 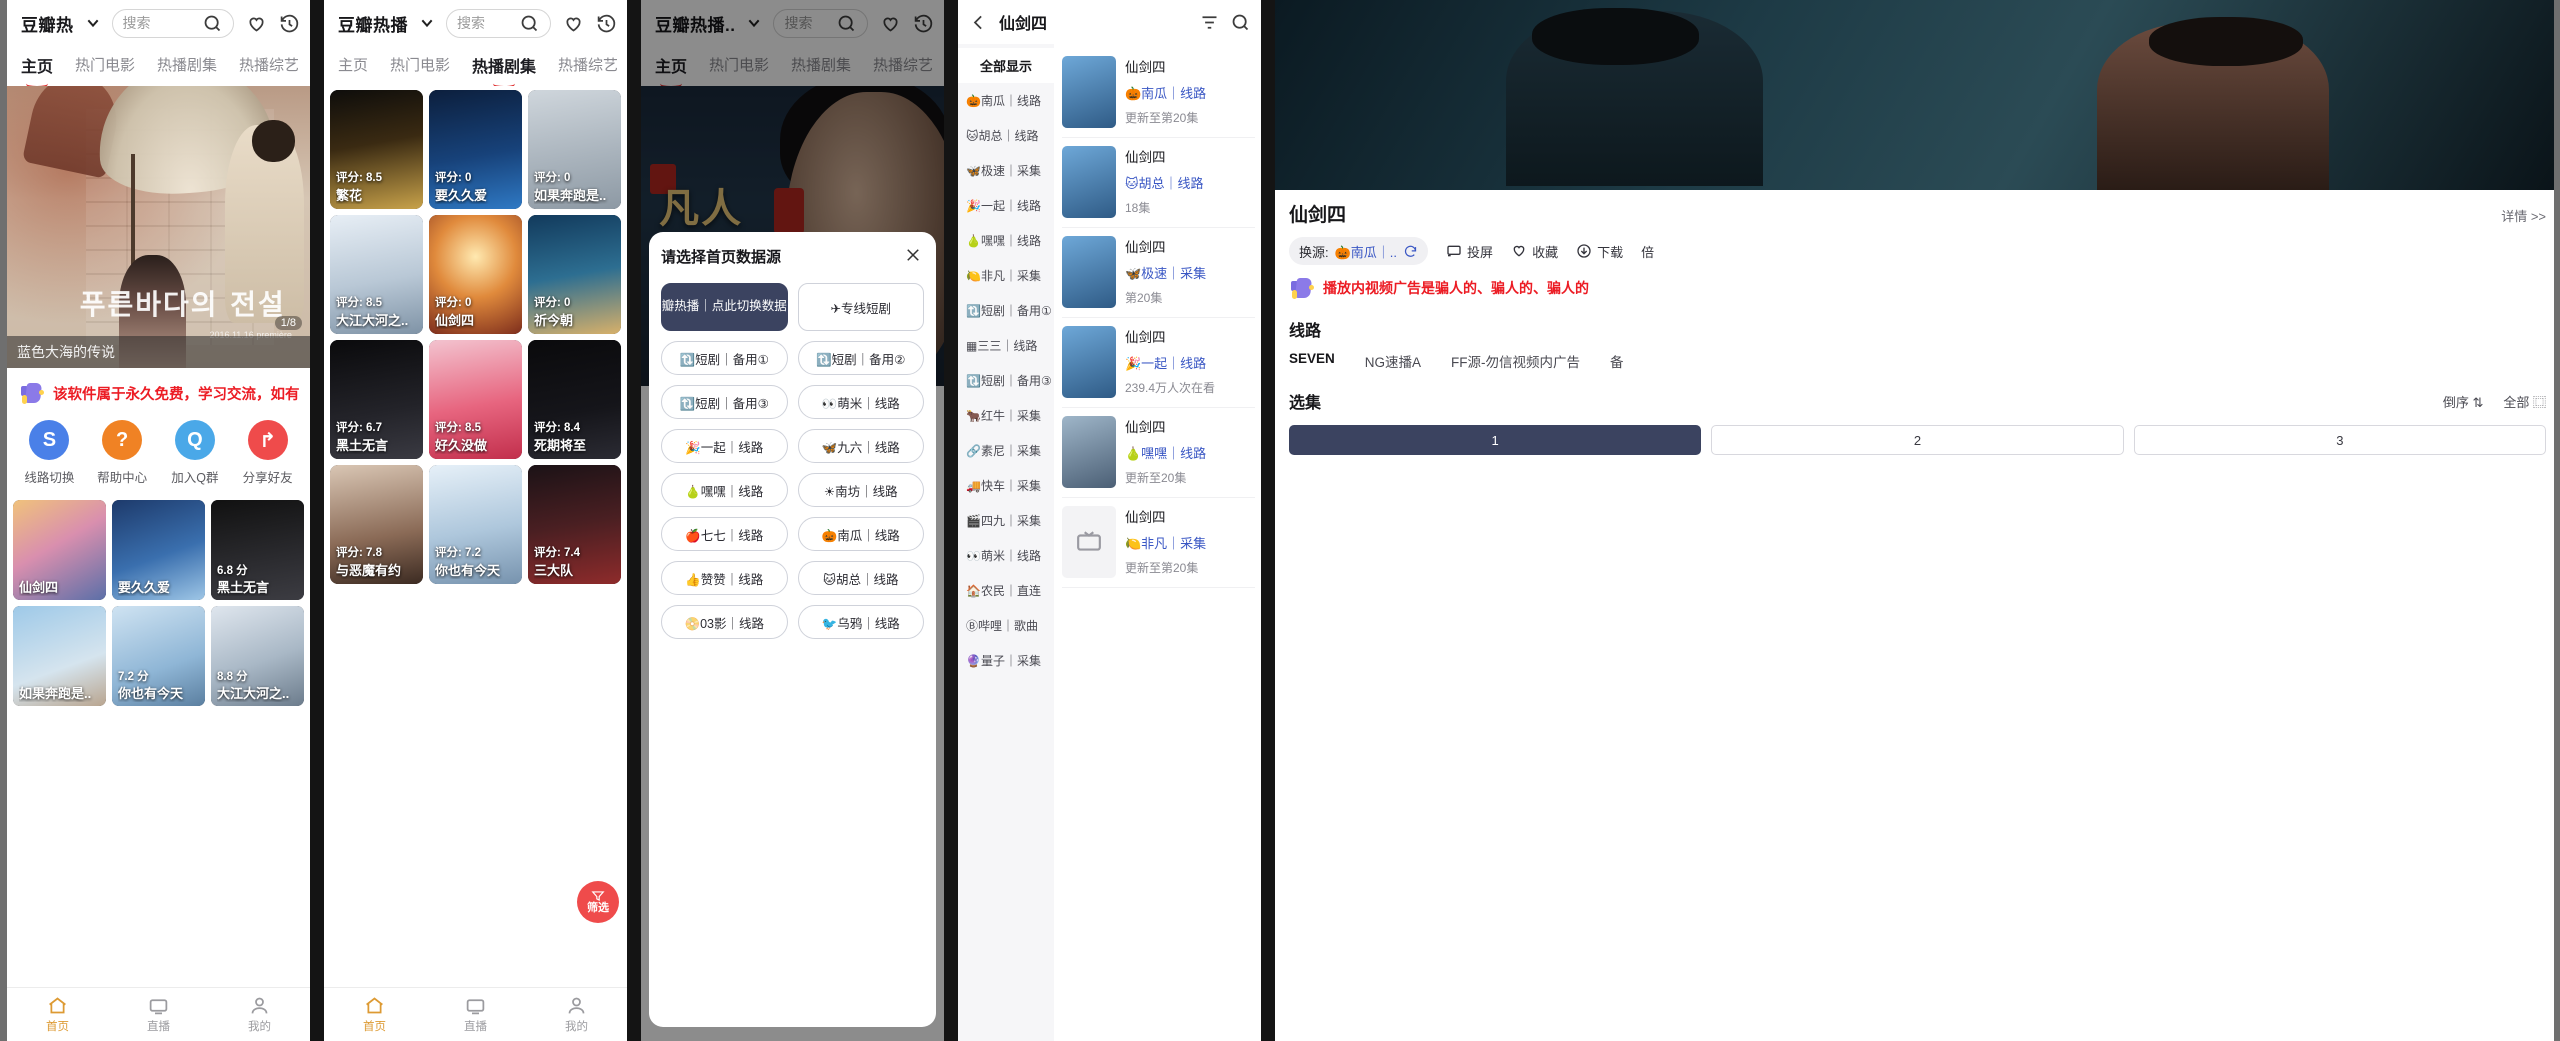 I want to click on result-row: 仙剑四 🍋非凡｜采集 更新至第20集, so click(x=1158, y=543).